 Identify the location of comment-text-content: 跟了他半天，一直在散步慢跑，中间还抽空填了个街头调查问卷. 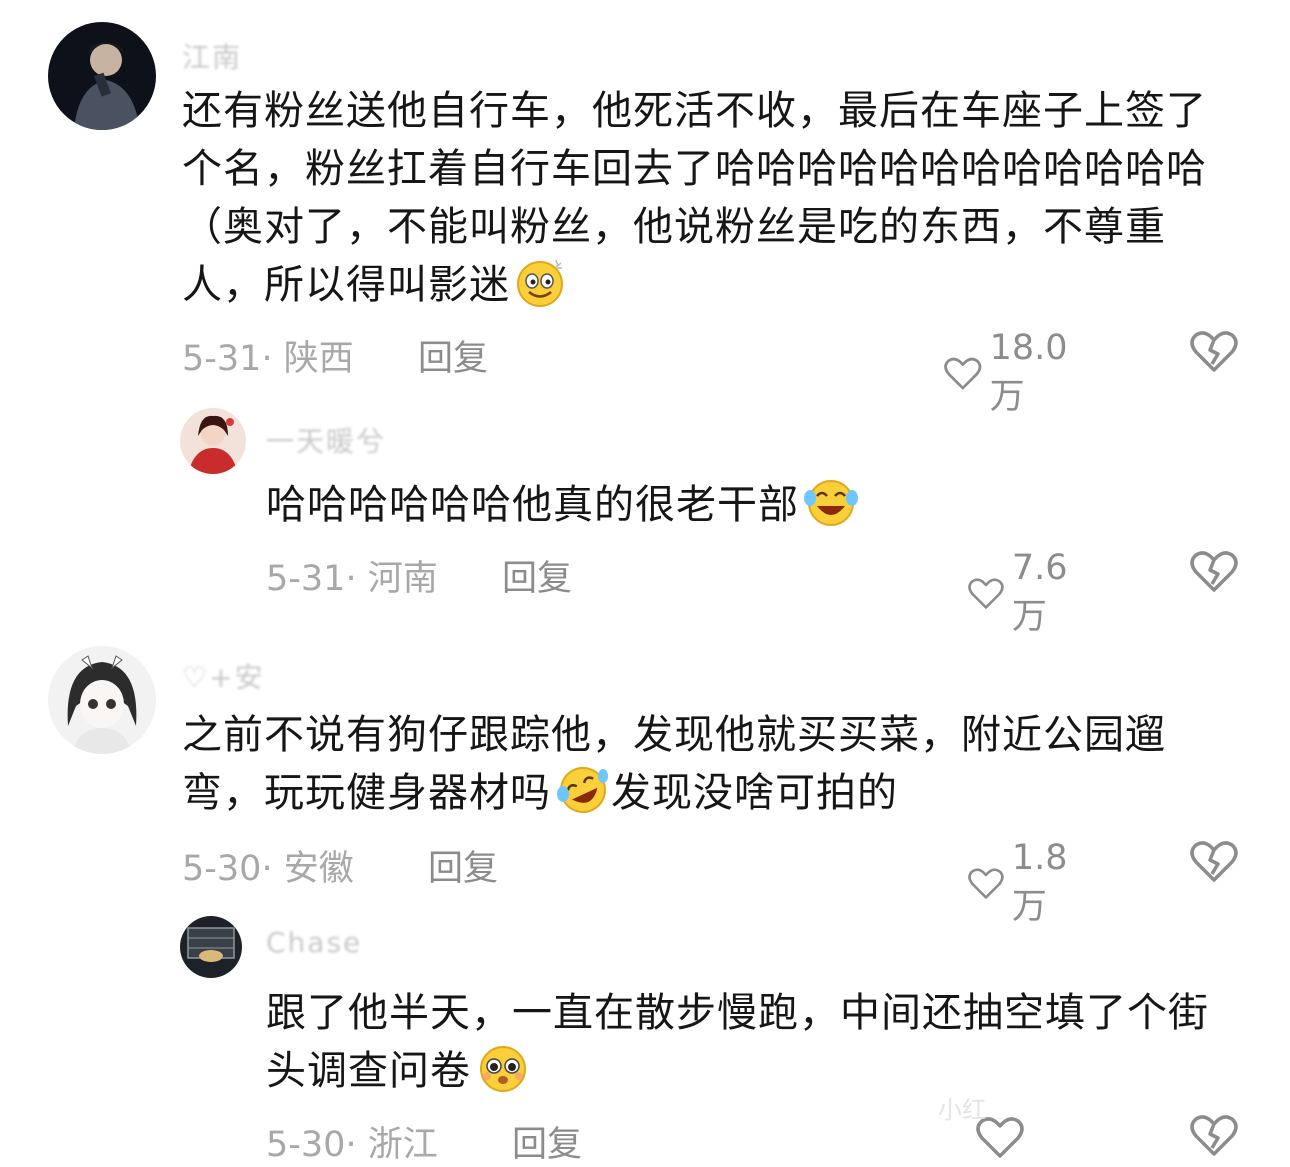
(737, 1042).